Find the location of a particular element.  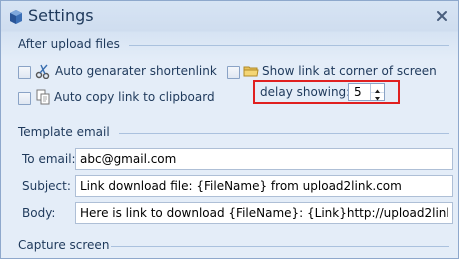

delay-stepper: 5 is located at coordinates (366, 92).